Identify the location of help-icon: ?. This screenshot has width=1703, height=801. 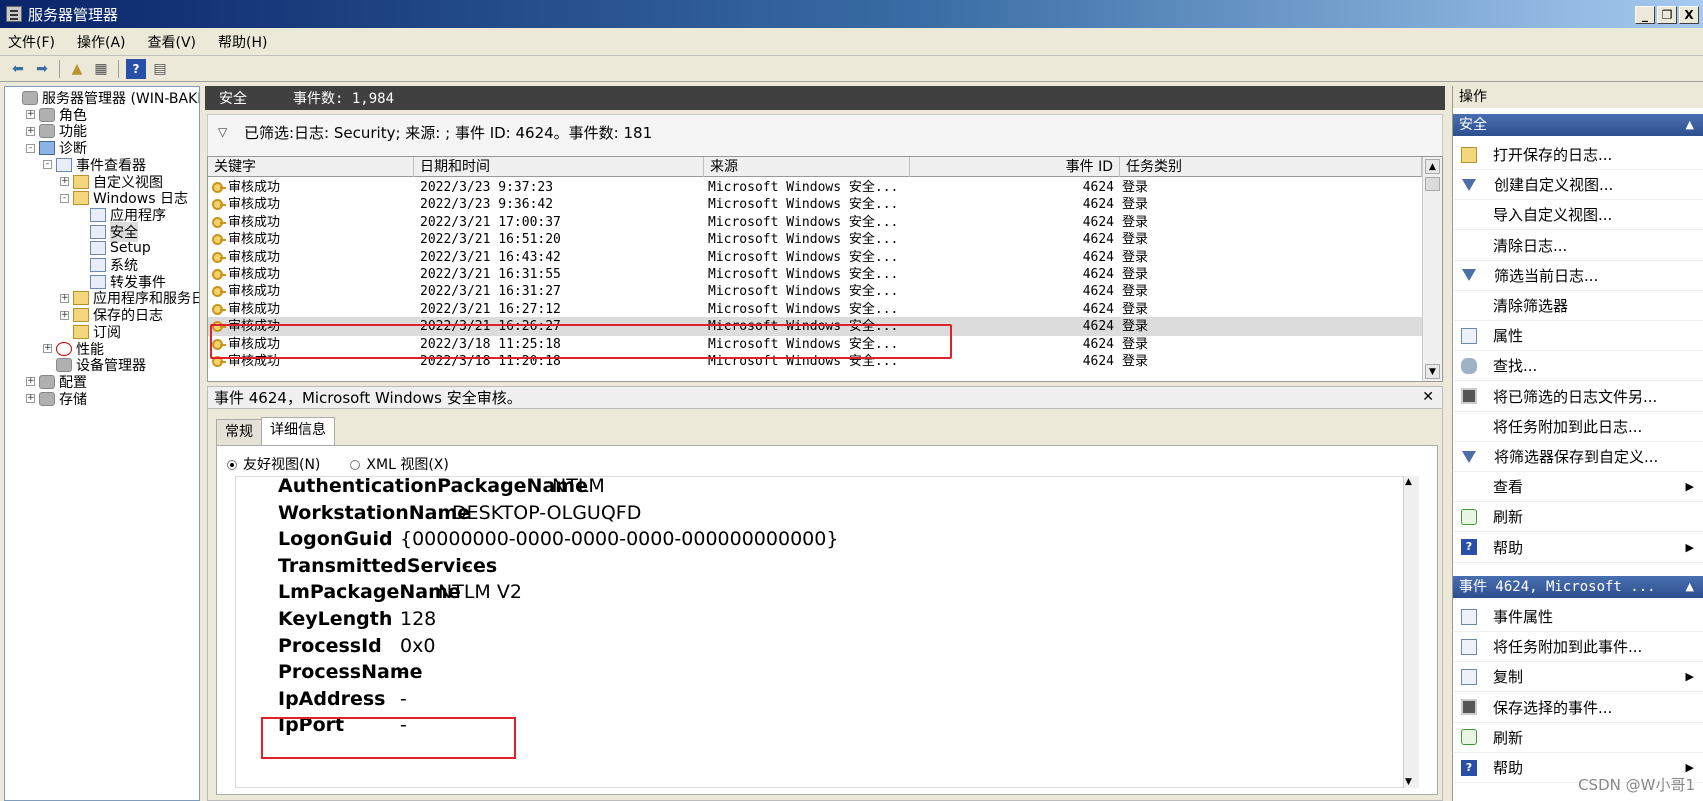
(136, 68).